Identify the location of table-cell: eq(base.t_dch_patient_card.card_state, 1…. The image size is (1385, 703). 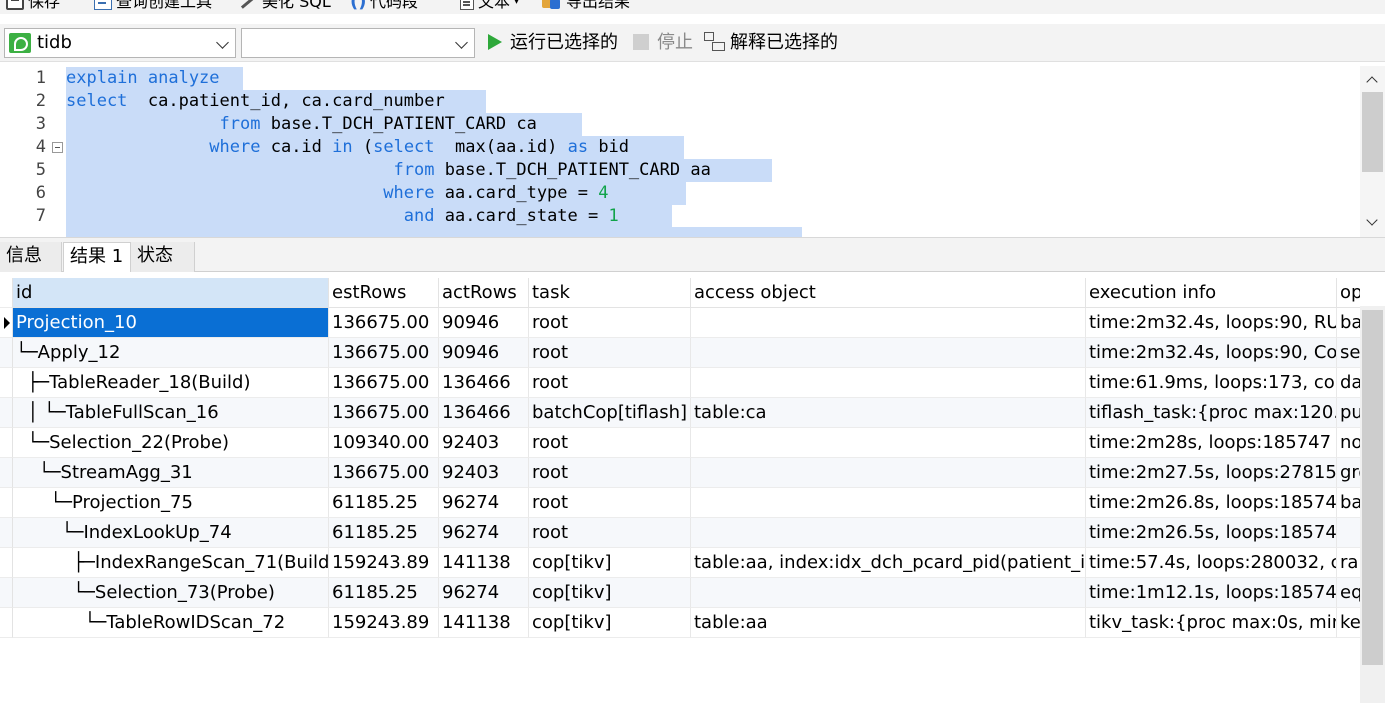
(1348, 593).